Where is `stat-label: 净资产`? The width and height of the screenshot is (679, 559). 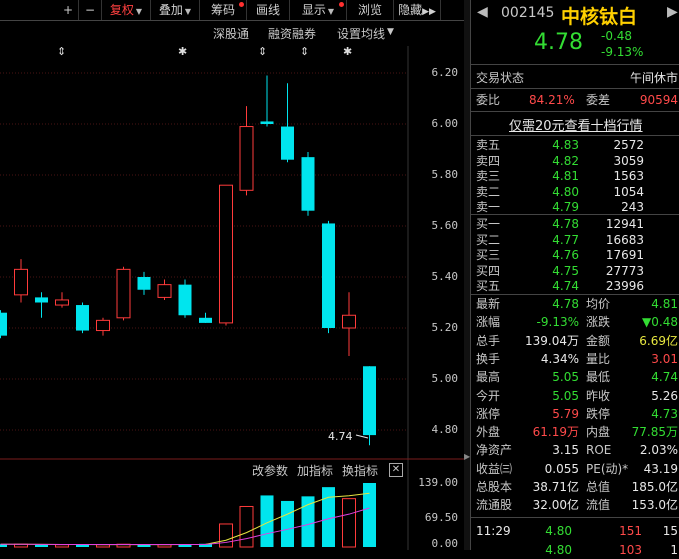
stat-label: 净资产 is located at coordinates (494, 450).